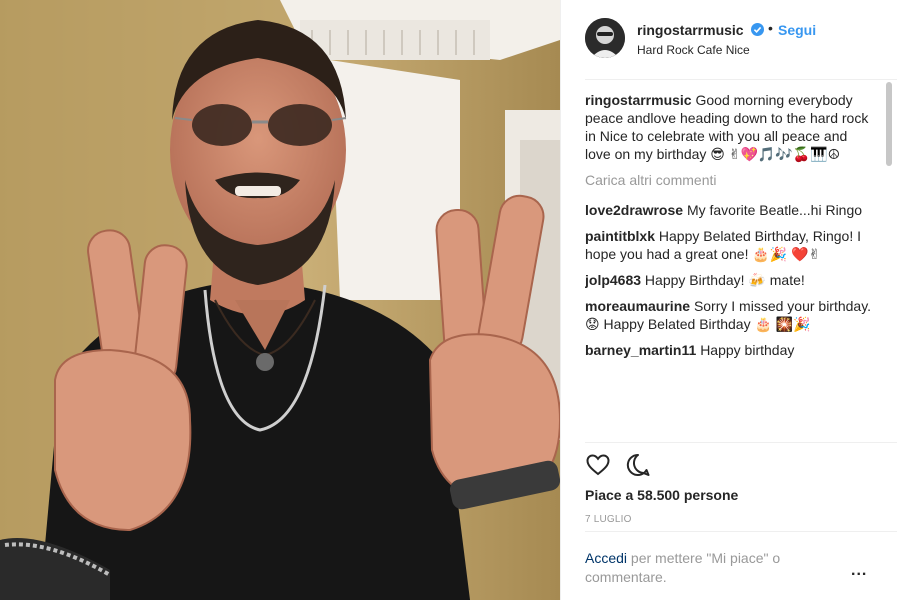 The width and height of the screenshot is (909, 600). I want to click on comment-text: Happy Birthday! 🍻 mate!, so click(724, 280).